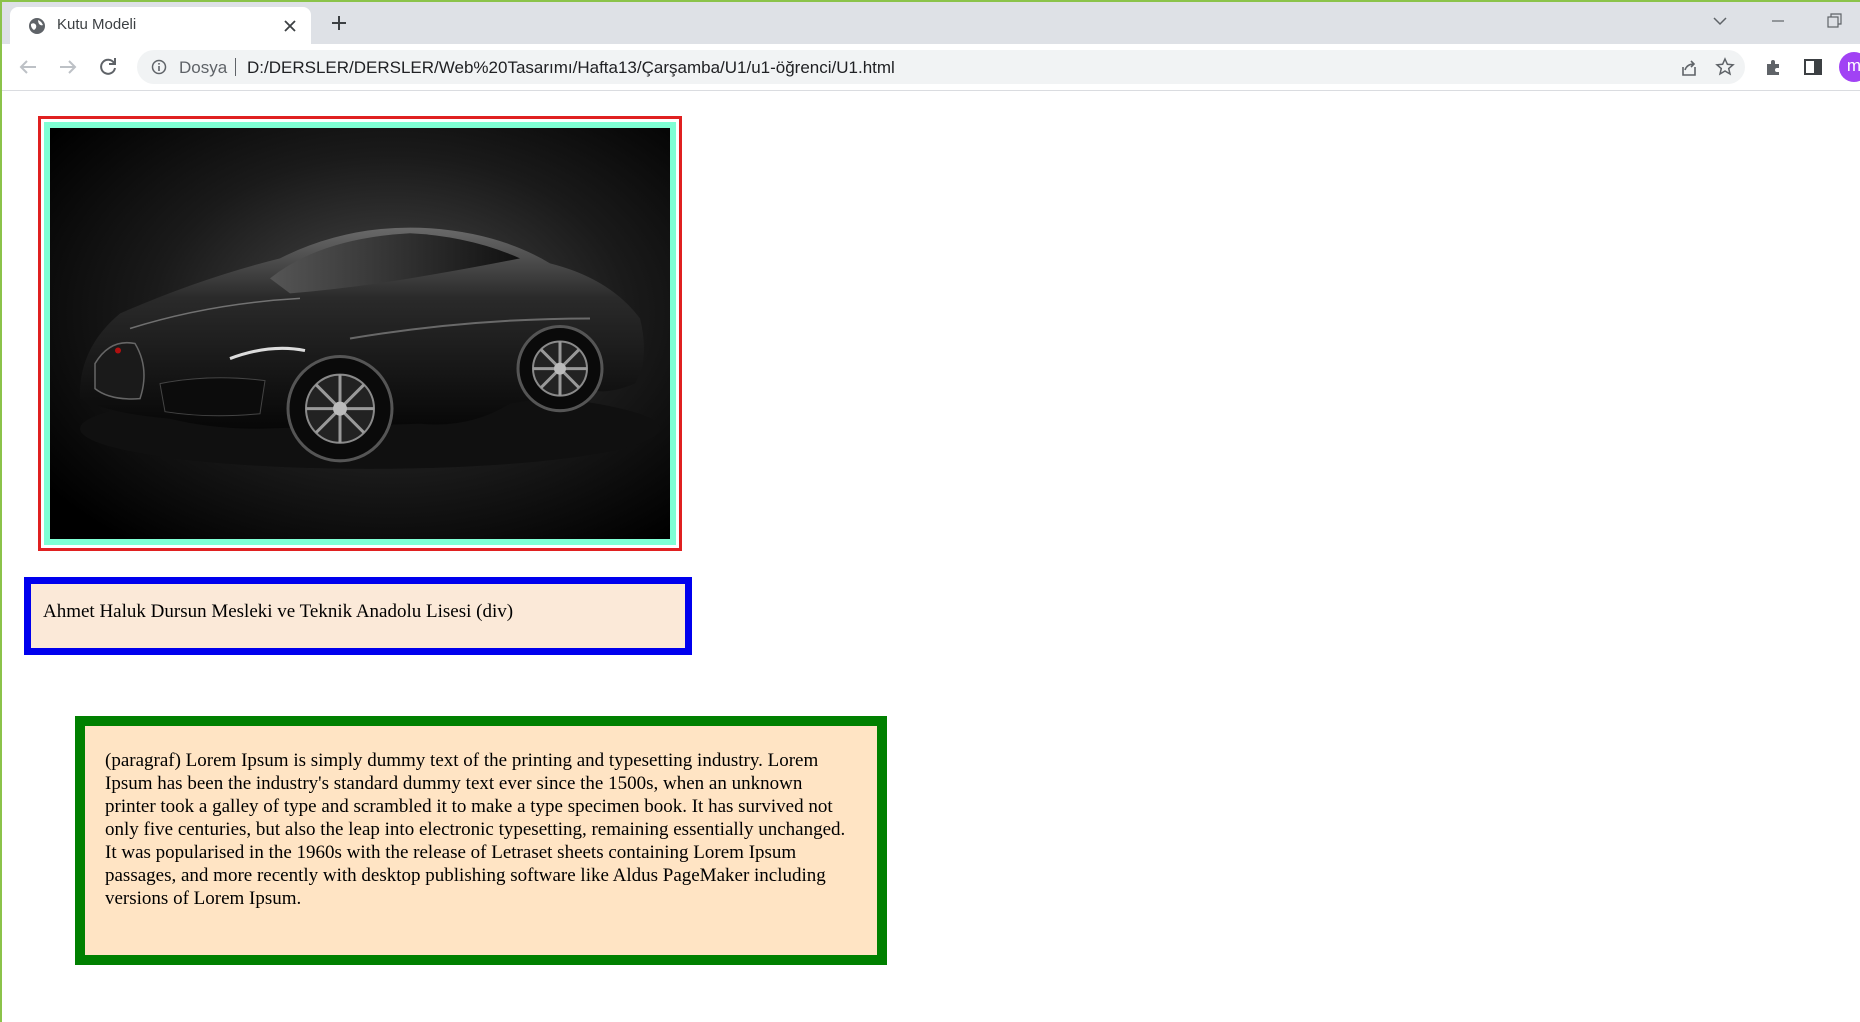  What do you see at coordinates (1689, 68) in the screenshot?
I see `share-icon` at bounding box center [1689, 68].